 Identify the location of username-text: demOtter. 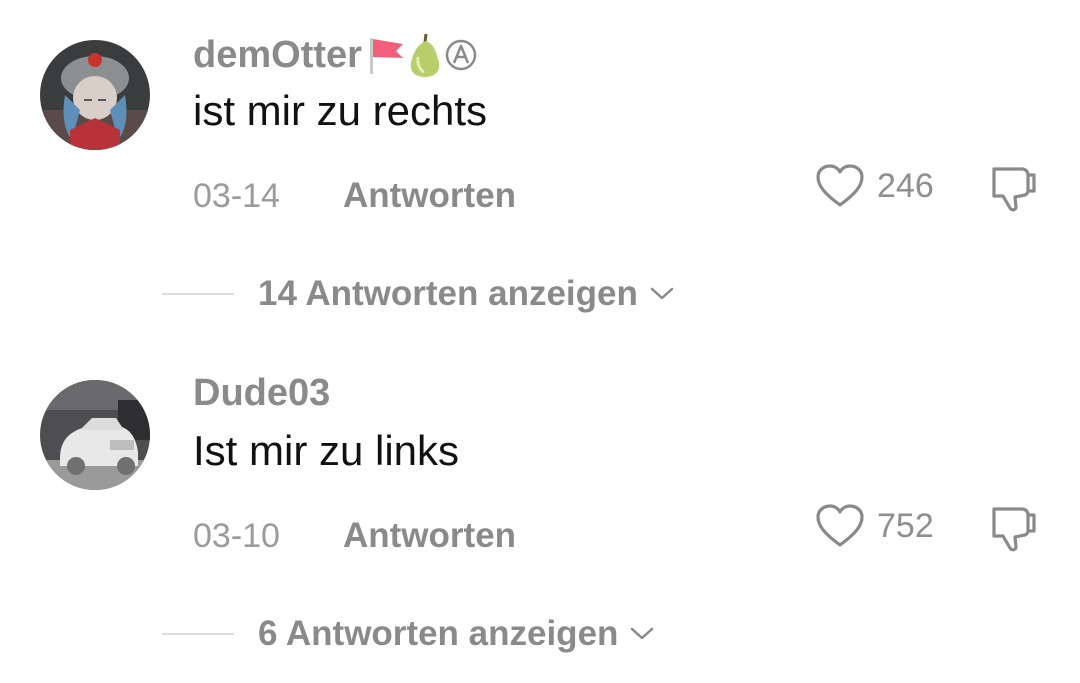
(277, 55).